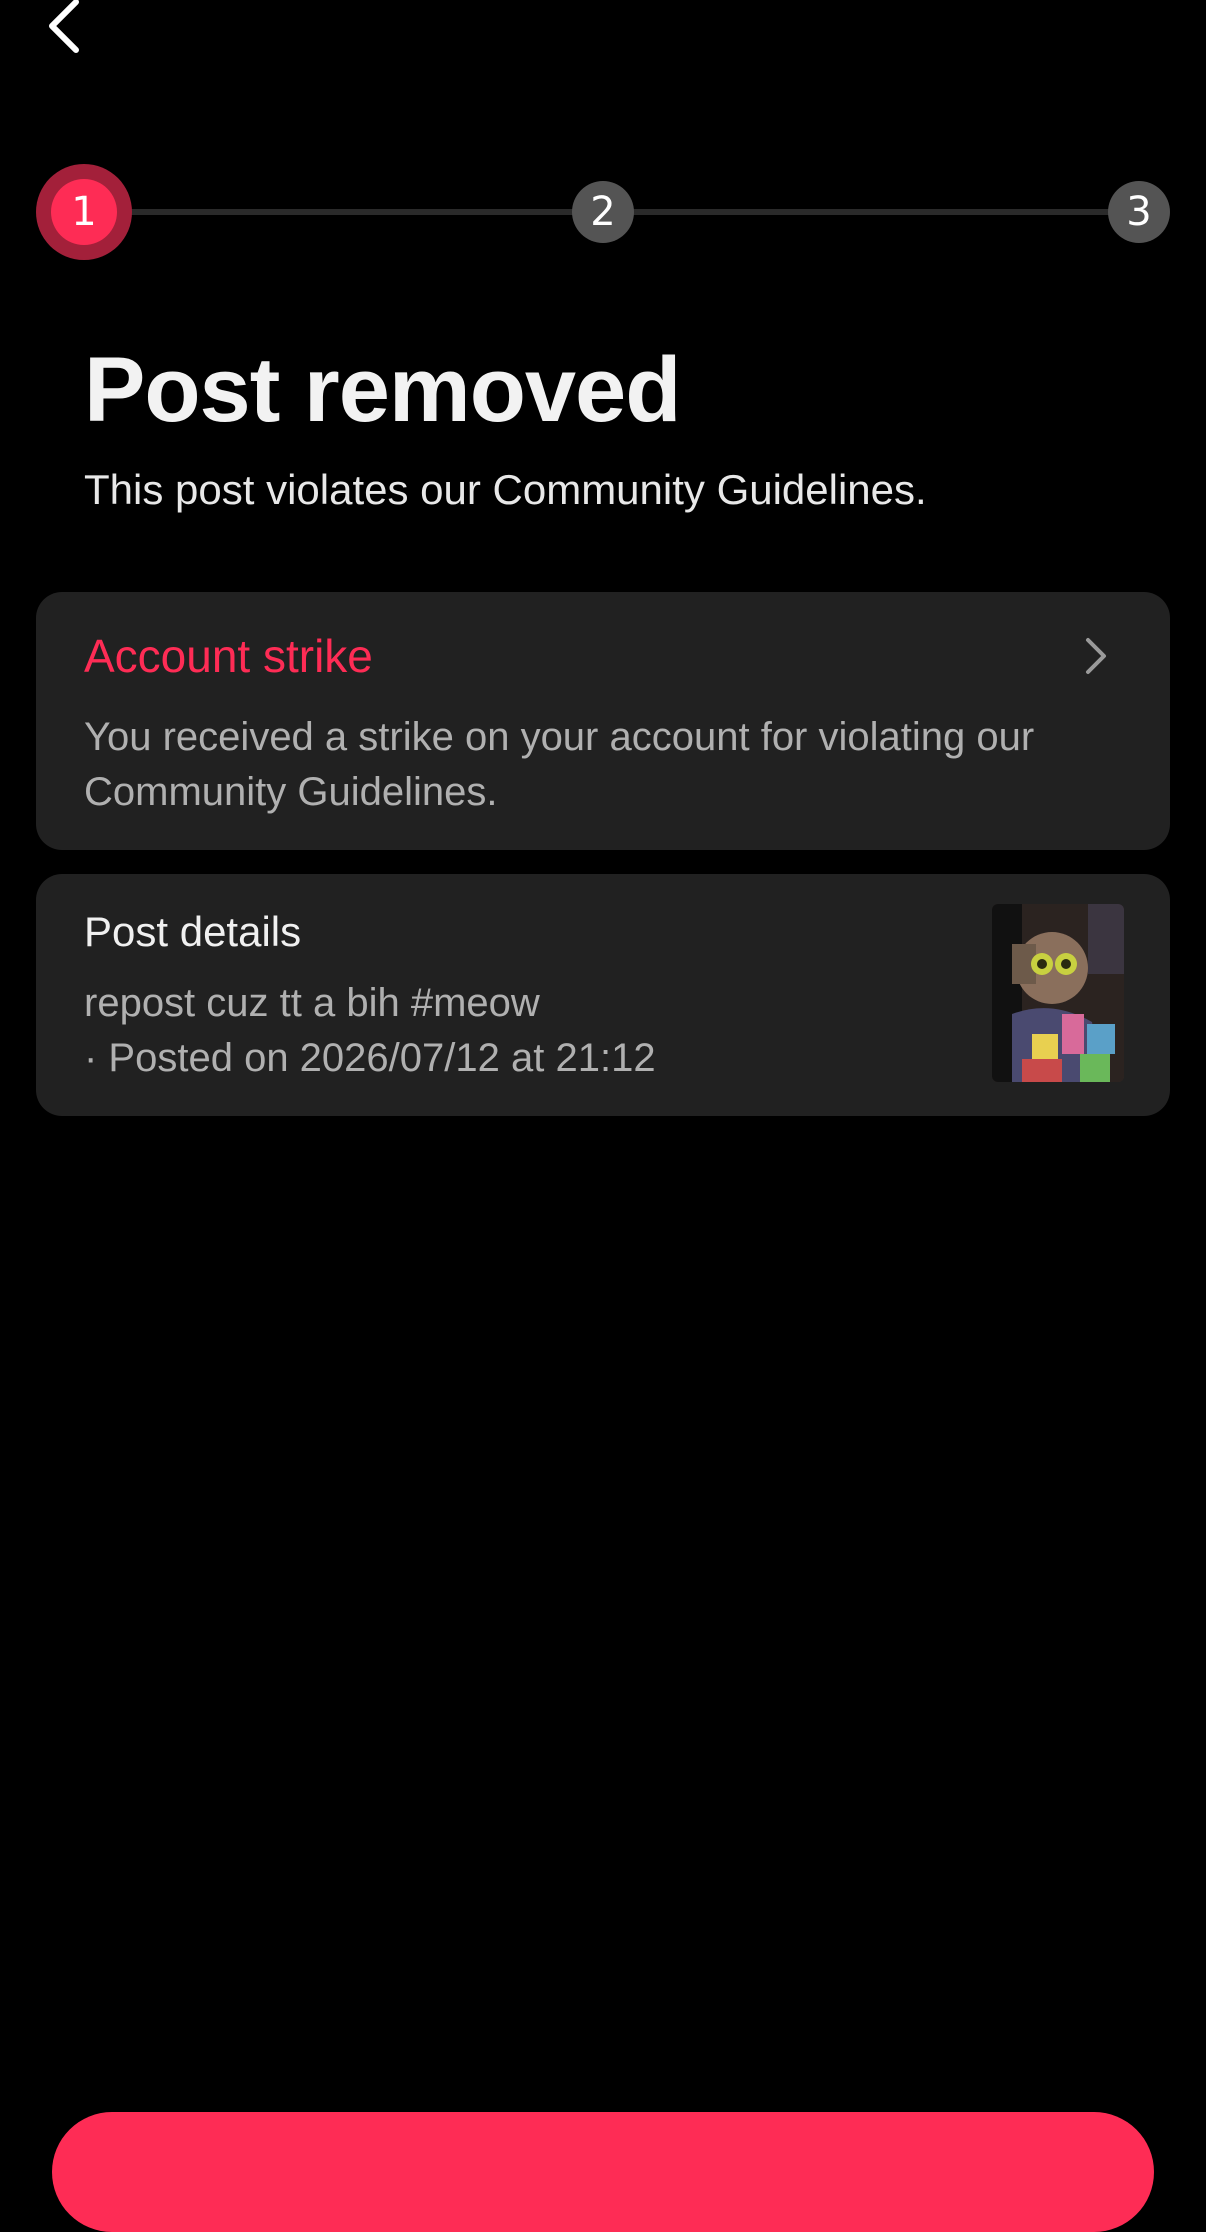  What do you see at coordinates (193, 931) in the screenshot?
I see `post-details-title: Post details` at bounding box center [193, 931].